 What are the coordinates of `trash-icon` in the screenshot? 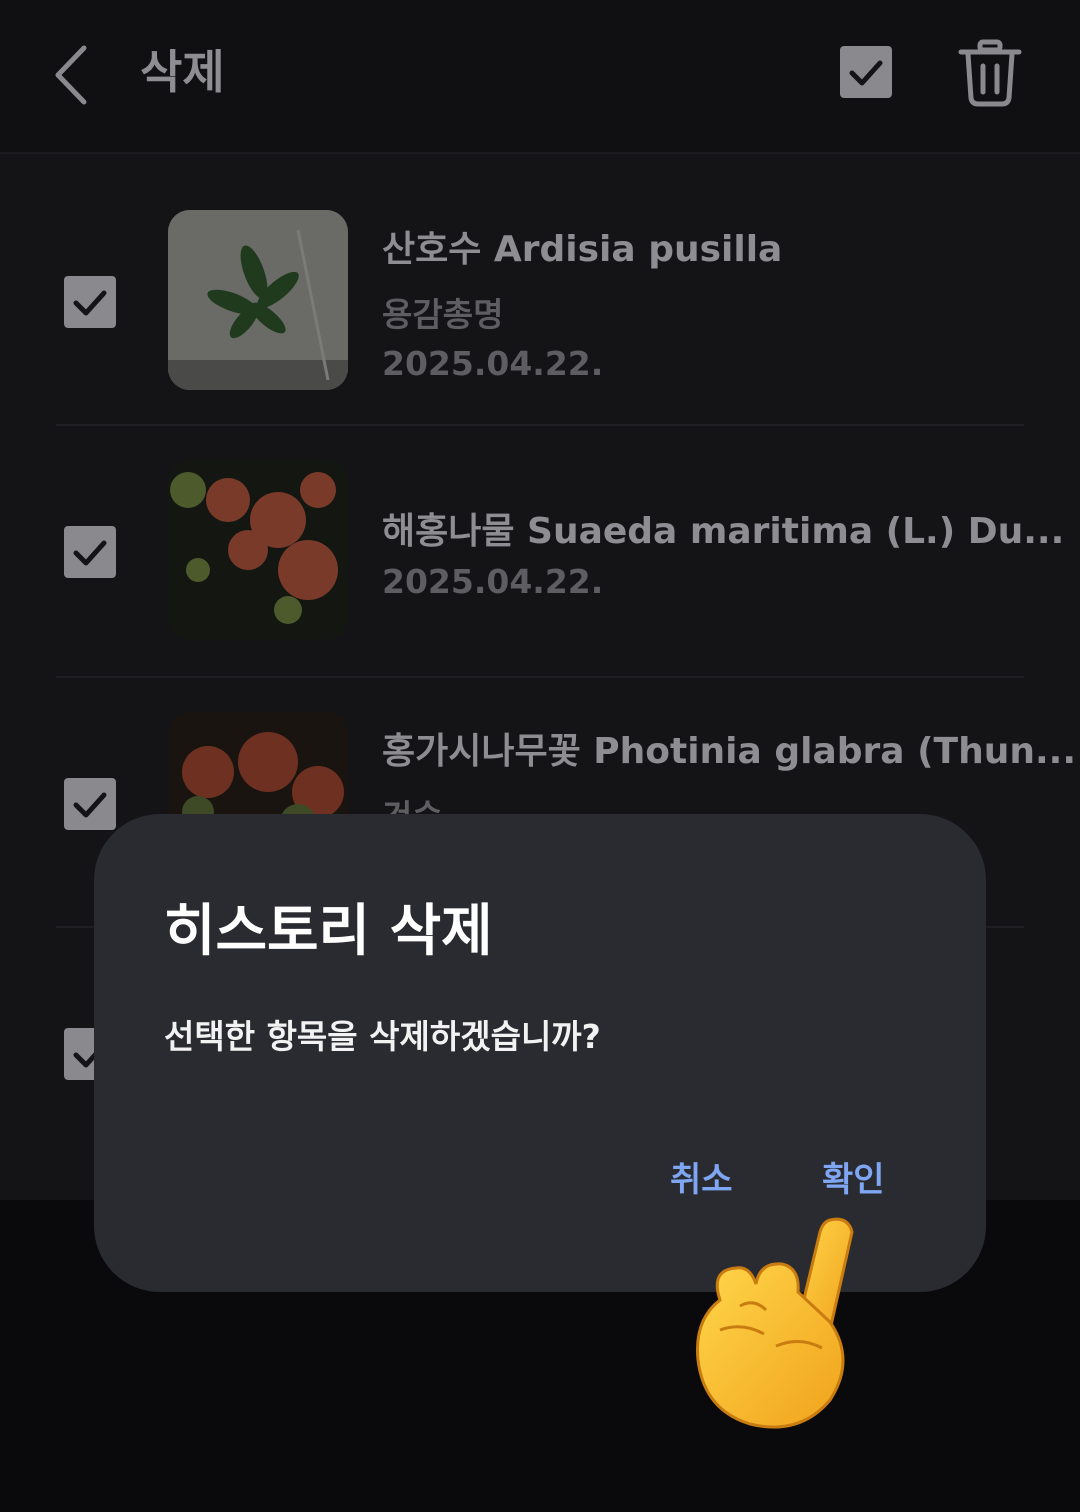 It's located at (990, 73).